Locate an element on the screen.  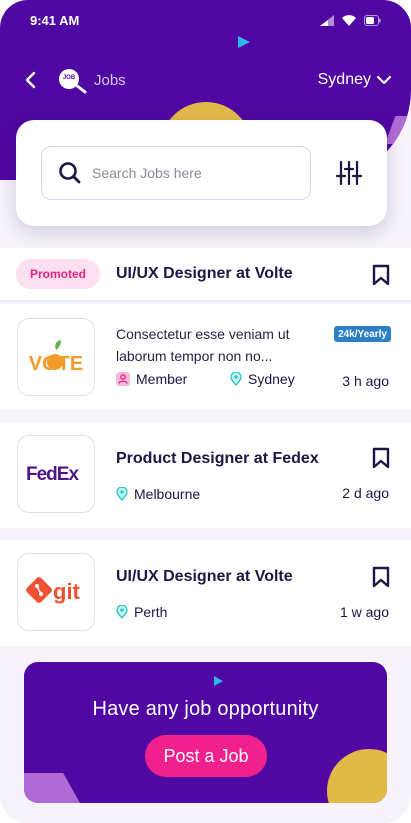
job-location: Melbourne is located at coordinates (158, 494).